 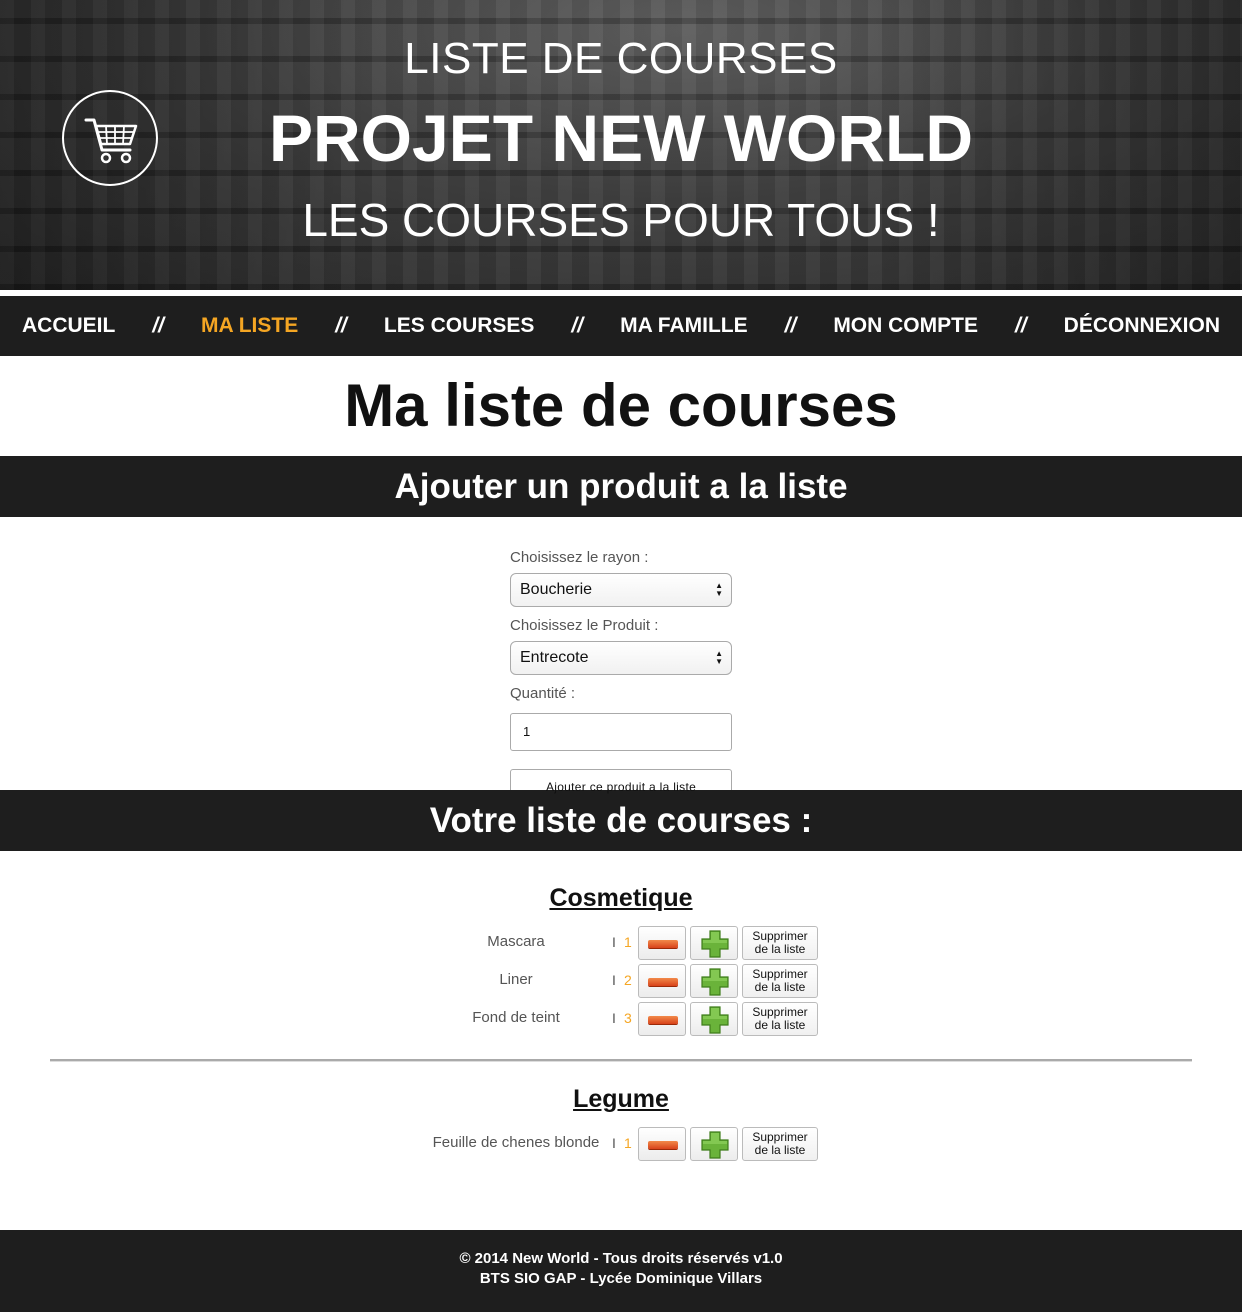 What do you see at coordinates (516, 1142) in the screenshot?
I see `item-name: Feuille de chenes blonde` at bounding box center [516, 1142].